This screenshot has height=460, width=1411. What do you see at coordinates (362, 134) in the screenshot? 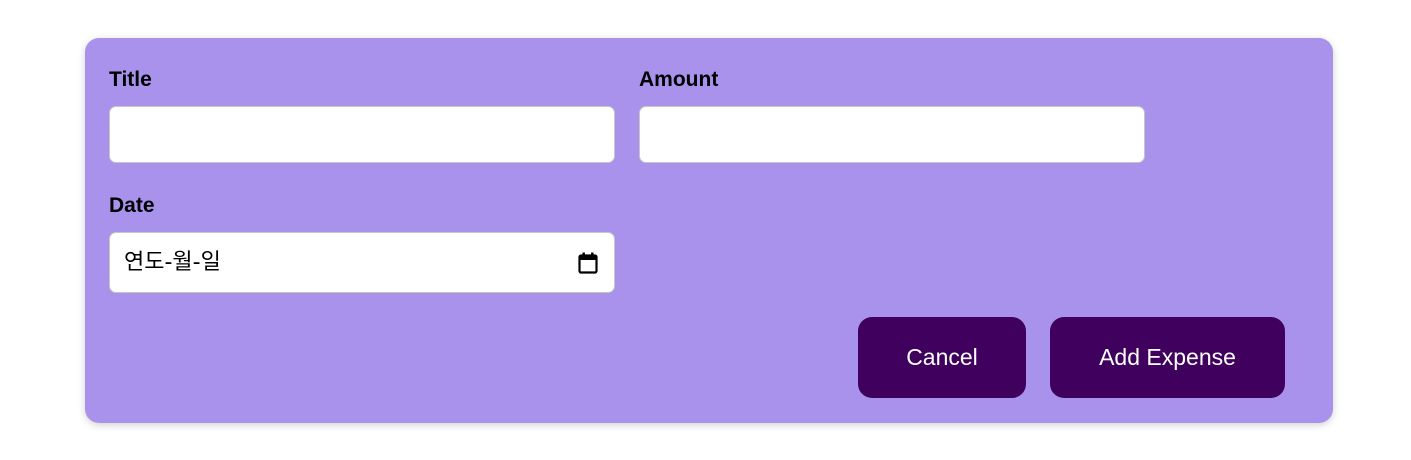
I see `title-input` at bounding box center [362, 134].